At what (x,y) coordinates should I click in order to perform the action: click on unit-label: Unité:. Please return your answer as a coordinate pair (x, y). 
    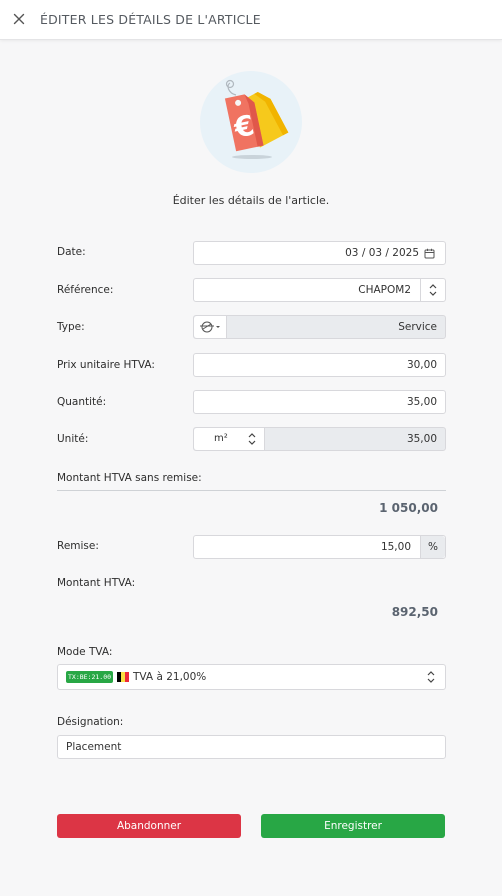
    Looking at the image, I should click on (73, 439).